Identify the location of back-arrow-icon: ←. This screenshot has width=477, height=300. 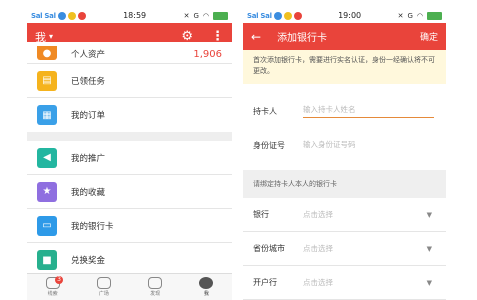
(256, 37).